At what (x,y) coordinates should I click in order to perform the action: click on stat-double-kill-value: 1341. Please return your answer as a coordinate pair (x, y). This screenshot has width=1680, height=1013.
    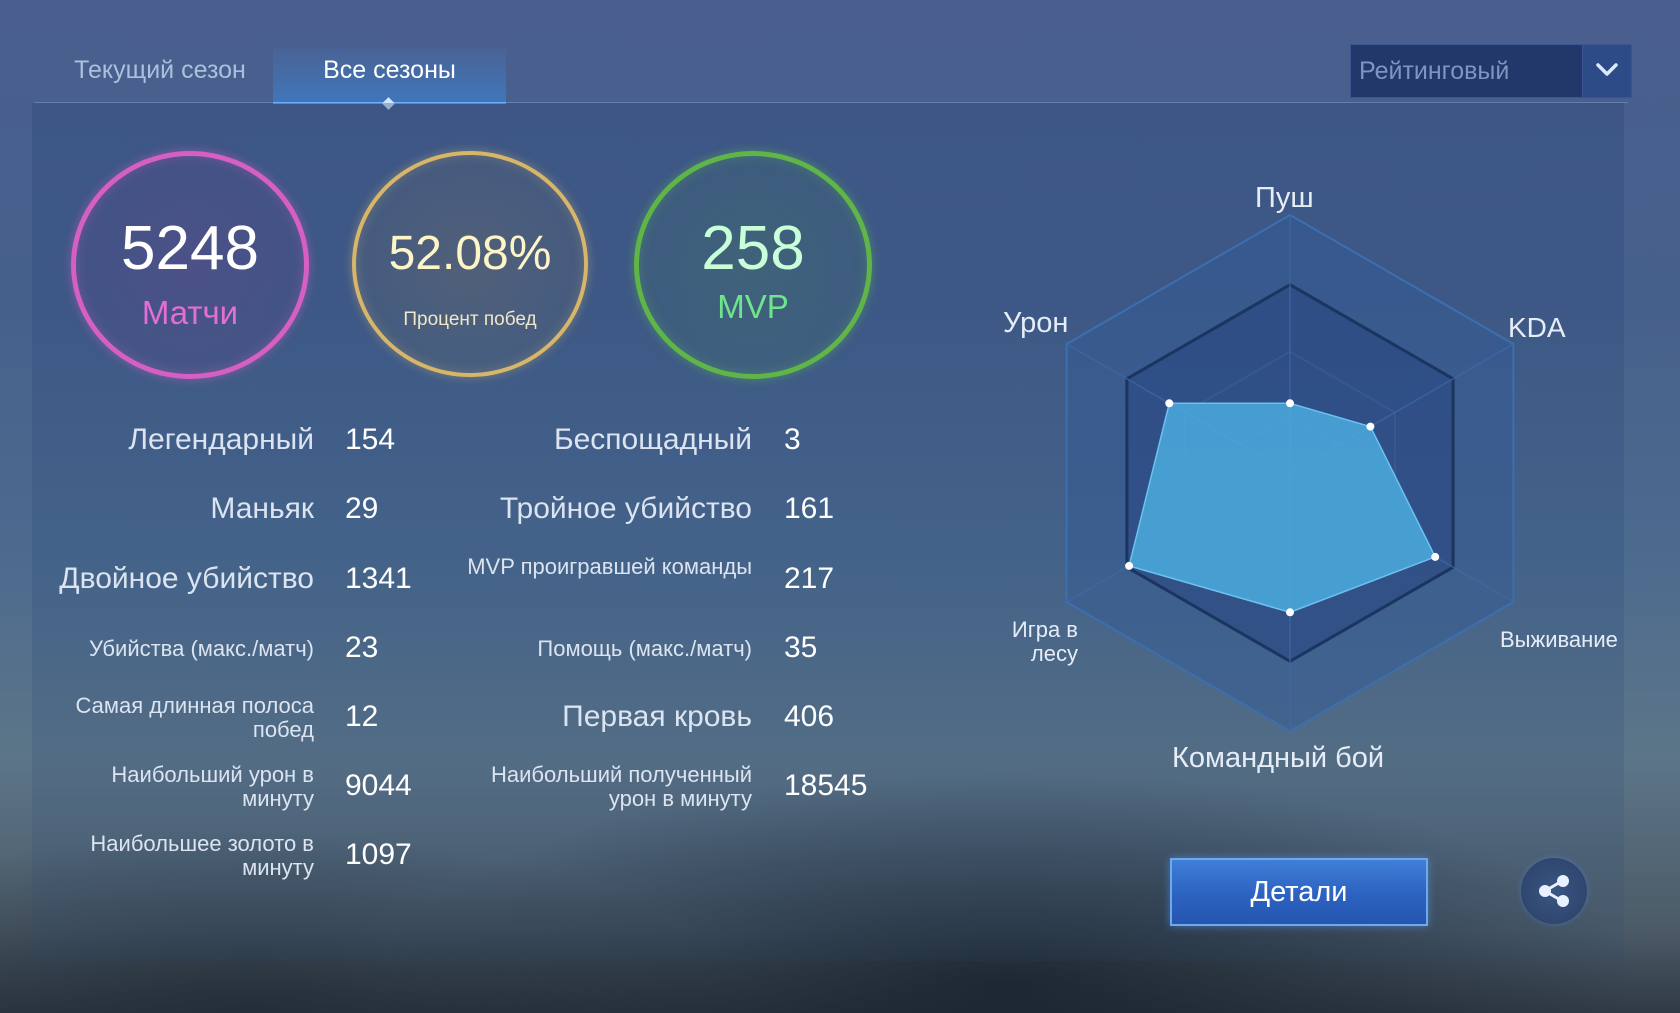
    Looking at the image, I should click on (378, 578).